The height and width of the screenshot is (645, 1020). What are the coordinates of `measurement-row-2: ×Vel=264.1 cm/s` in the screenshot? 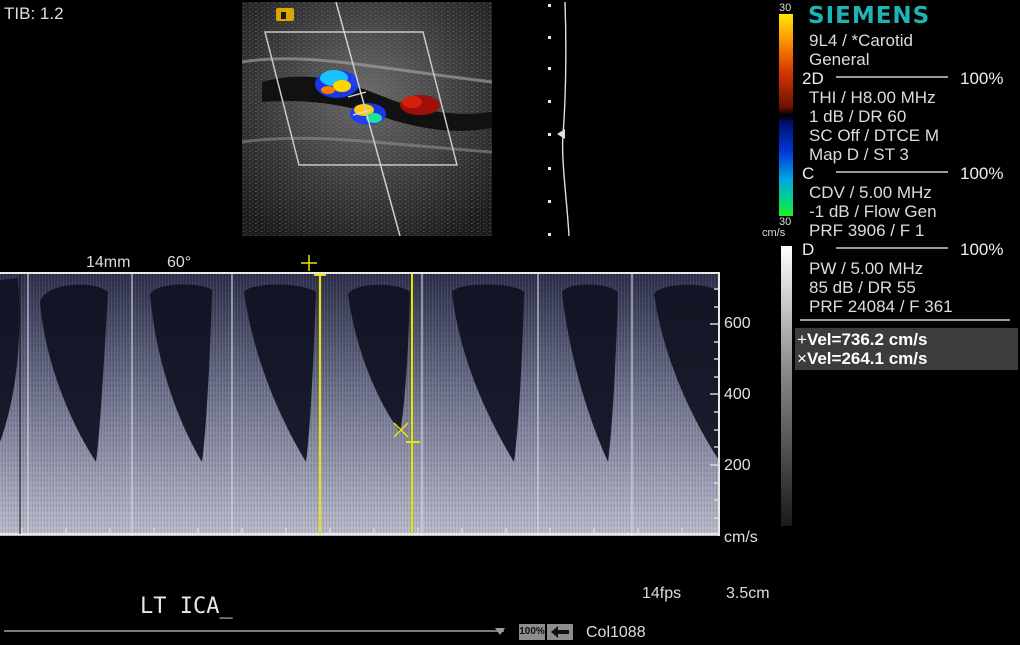 It's located at (862, 359).